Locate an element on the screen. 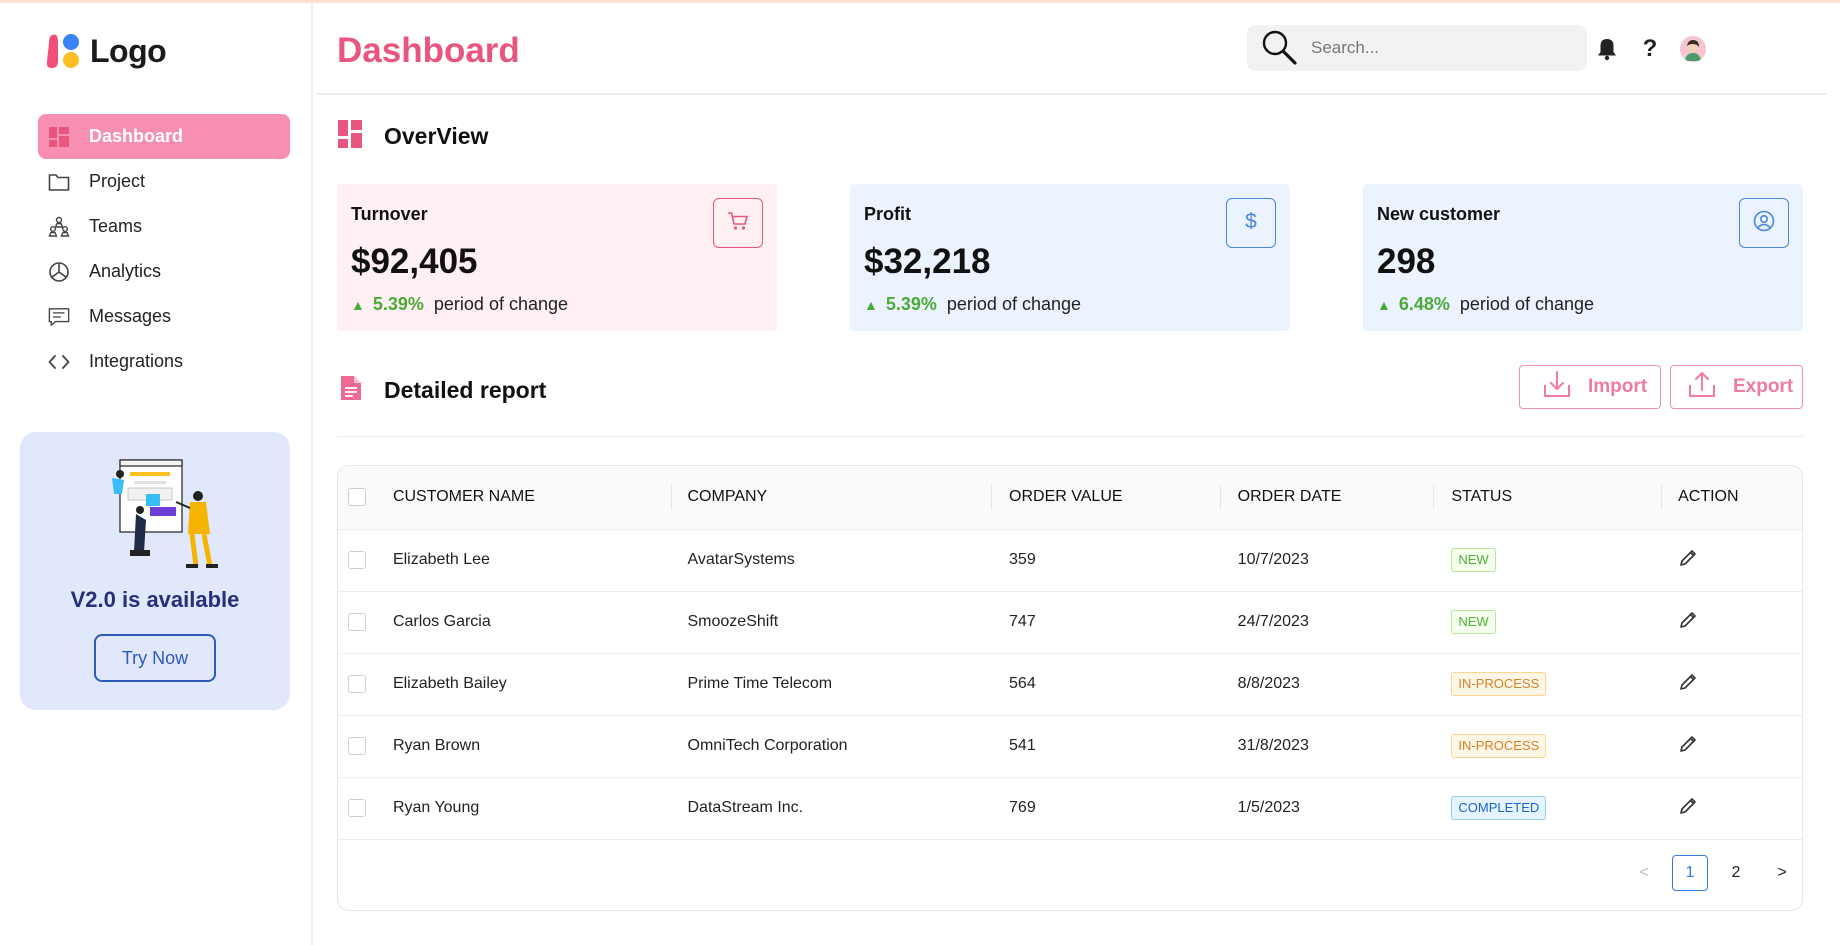 The height and width of the screenshot is (945, 1840). pagination-next-button: > is located at coordinates (1782, 873).